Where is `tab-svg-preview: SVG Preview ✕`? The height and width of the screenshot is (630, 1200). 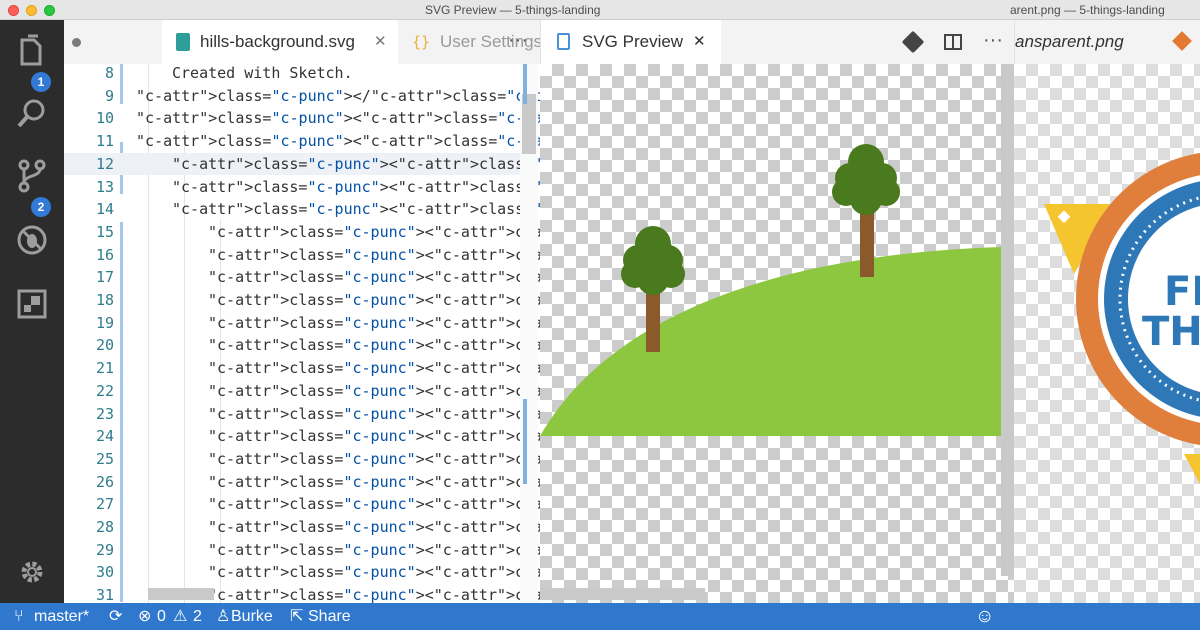
tab-svg-preview: SVG Preview ✕ is located at coordinates (631, 42).